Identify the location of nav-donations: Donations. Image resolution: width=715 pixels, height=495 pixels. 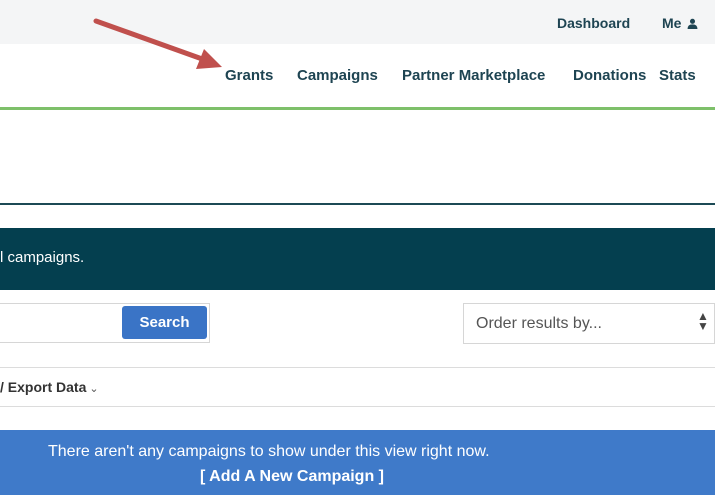
(609, 75).